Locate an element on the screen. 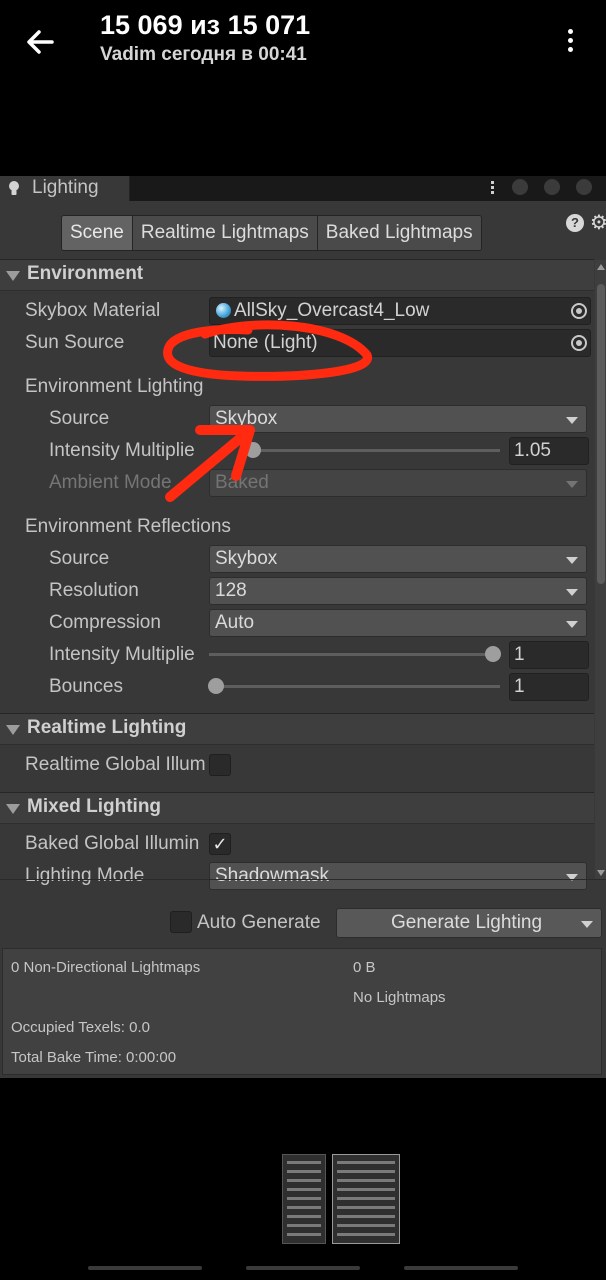  window-tab-bar: Lighting is located at coordinates (303, 188).